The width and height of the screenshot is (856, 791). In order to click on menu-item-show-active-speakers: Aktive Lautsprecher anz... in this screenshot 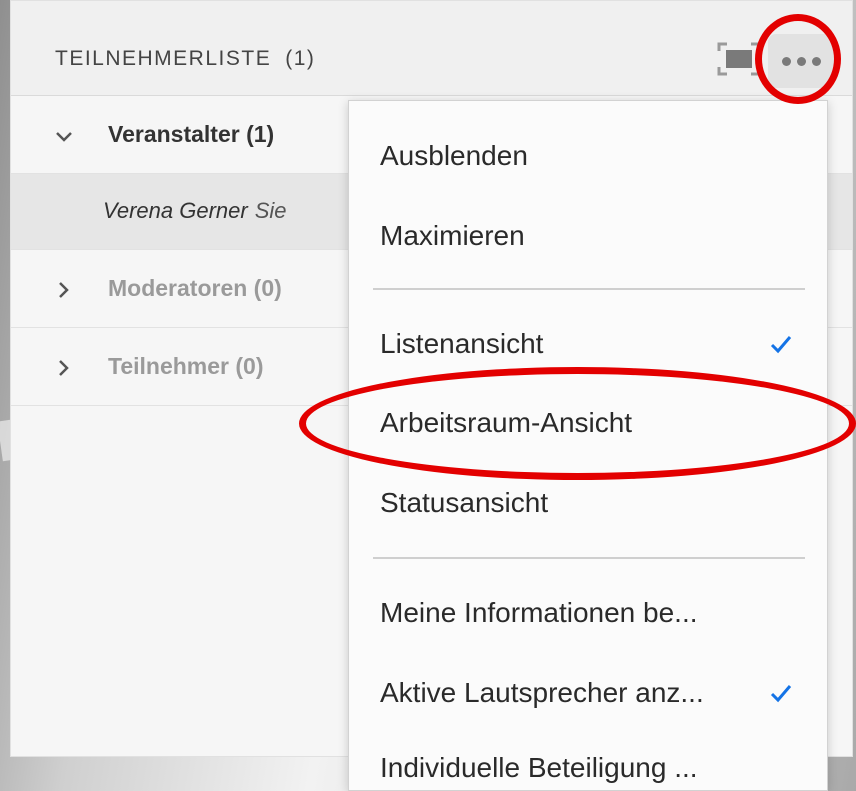, I will do `click(588, 693)`.